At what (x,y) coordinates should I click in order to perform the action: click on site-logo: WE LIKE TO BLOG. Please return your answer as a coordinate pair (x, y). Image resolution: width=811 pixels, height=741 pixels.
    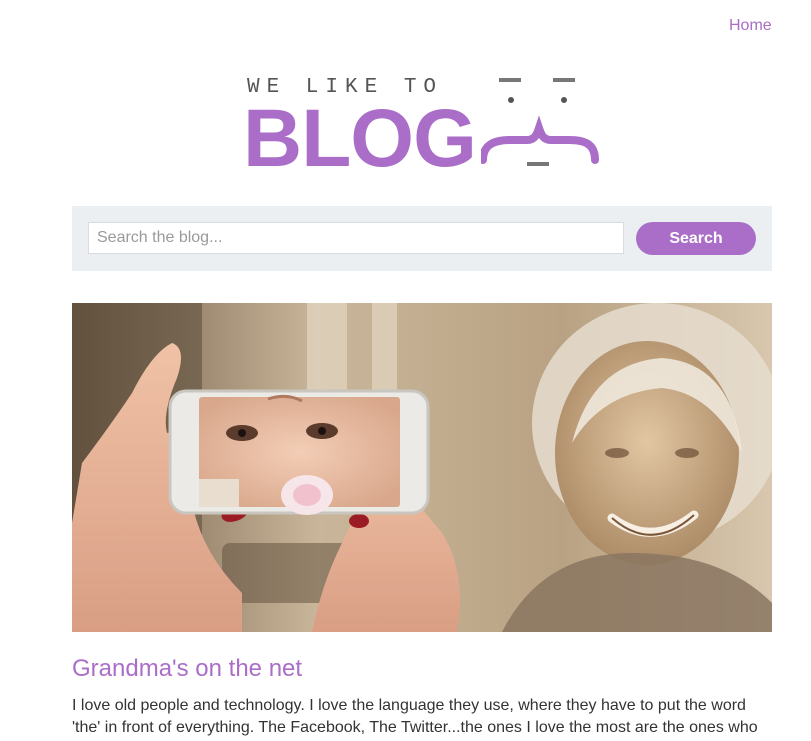
    Looking at the image, I should click on (423, 128).